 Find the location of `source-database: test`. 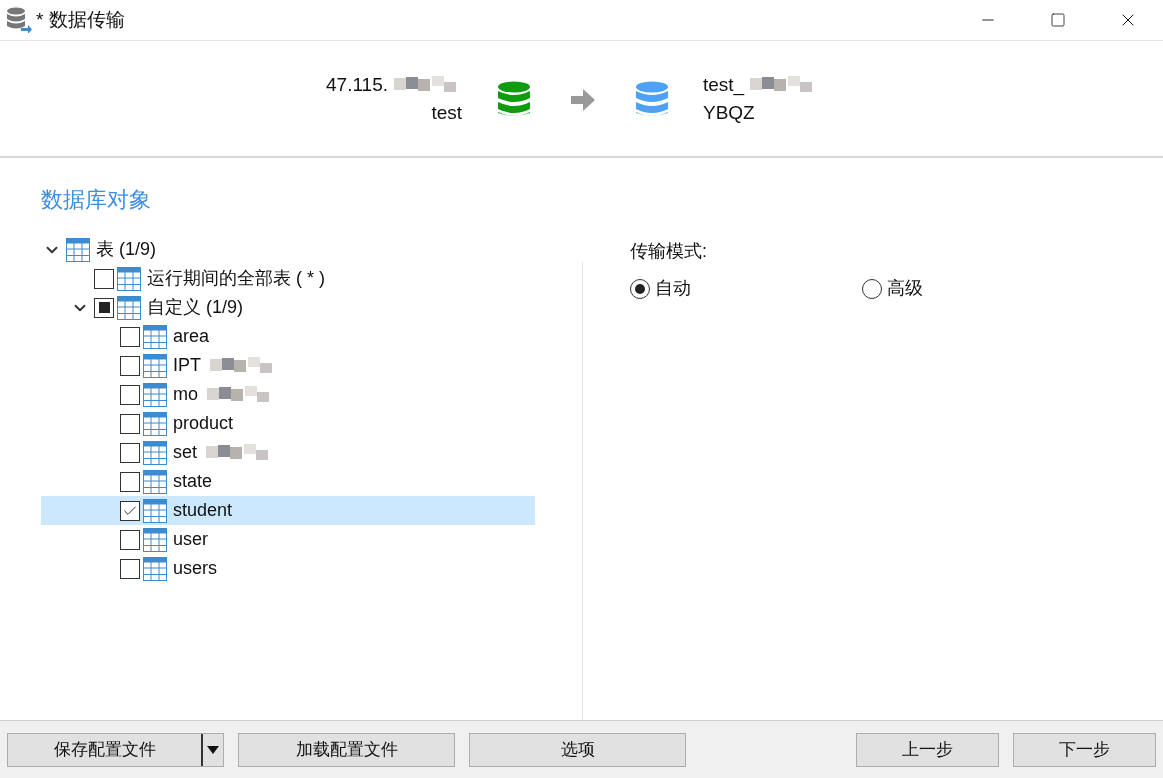

source-database: test is located at coordinates (446, 113).